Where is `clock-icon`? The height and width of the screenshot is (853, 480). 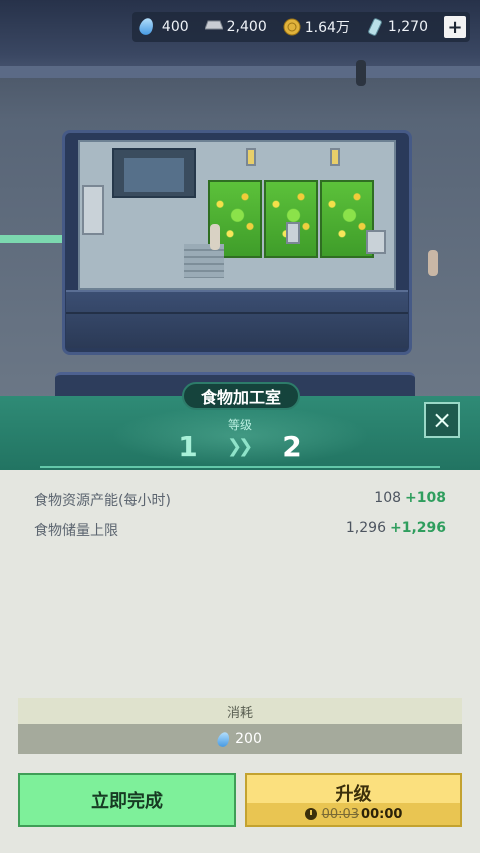 clock-icon is located at coordinates (310, 814).